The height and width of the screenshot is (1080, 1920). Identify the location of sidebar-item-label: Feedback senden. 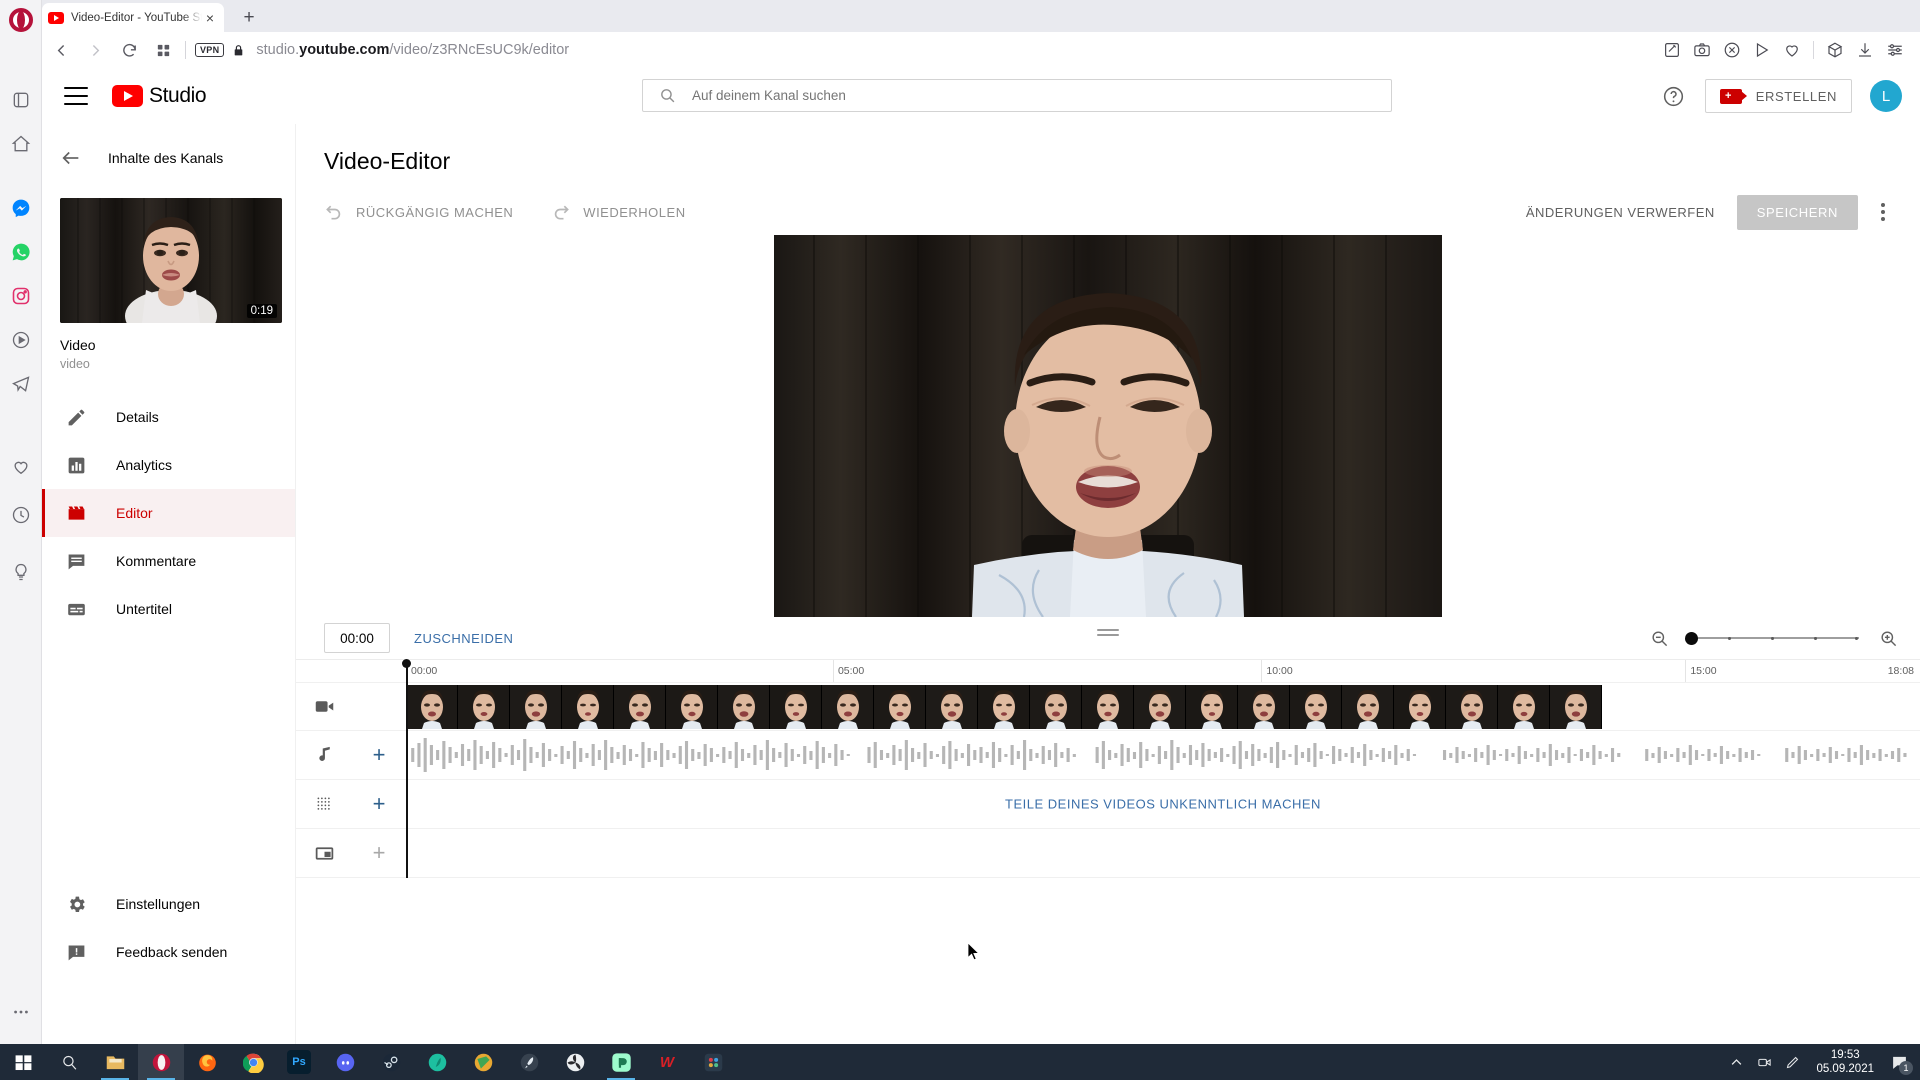
(172, 952).